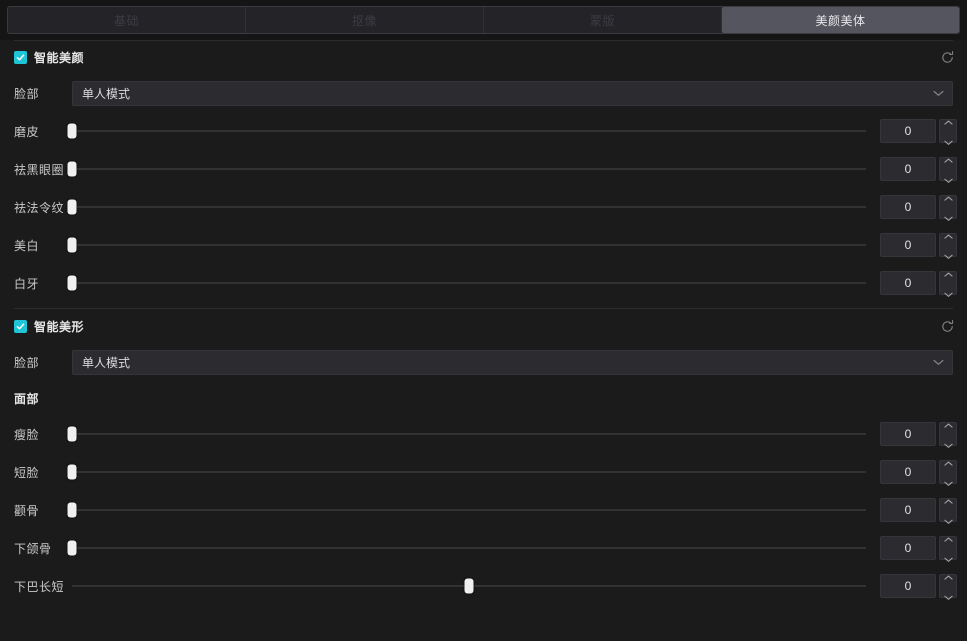 The image size is (967, 641). Describe the element at coordinates (59, 326) in the screenshot. I see `section-title-smart-reshape: 智能美形` at that location.